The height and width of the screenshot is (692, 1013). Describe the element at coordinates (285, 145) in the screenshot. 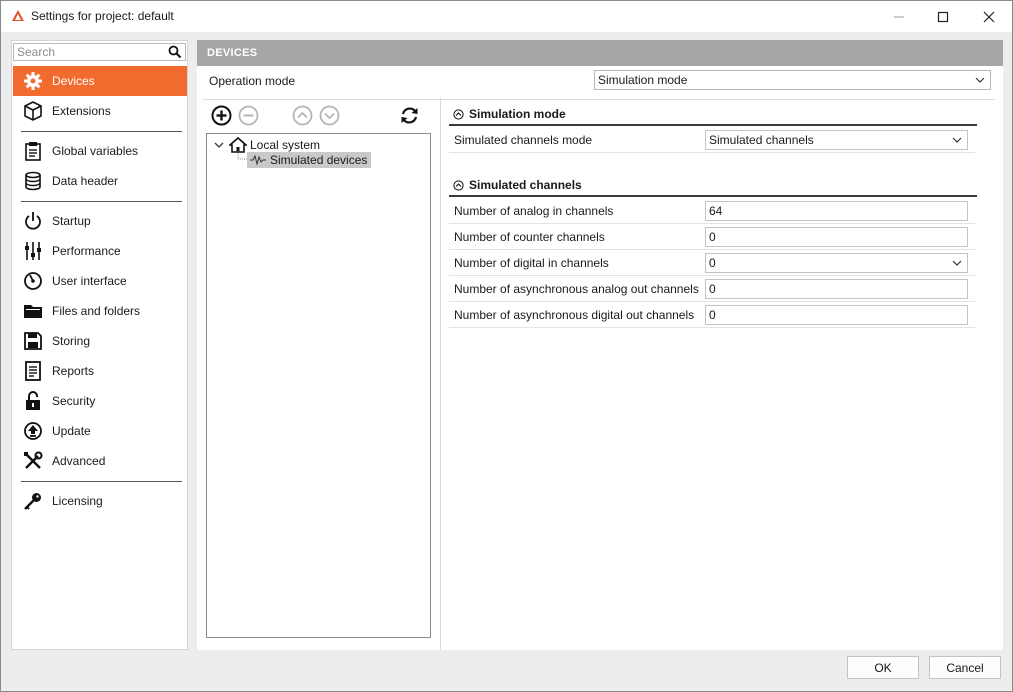

I see `tree-node-label: Local system` at that location.